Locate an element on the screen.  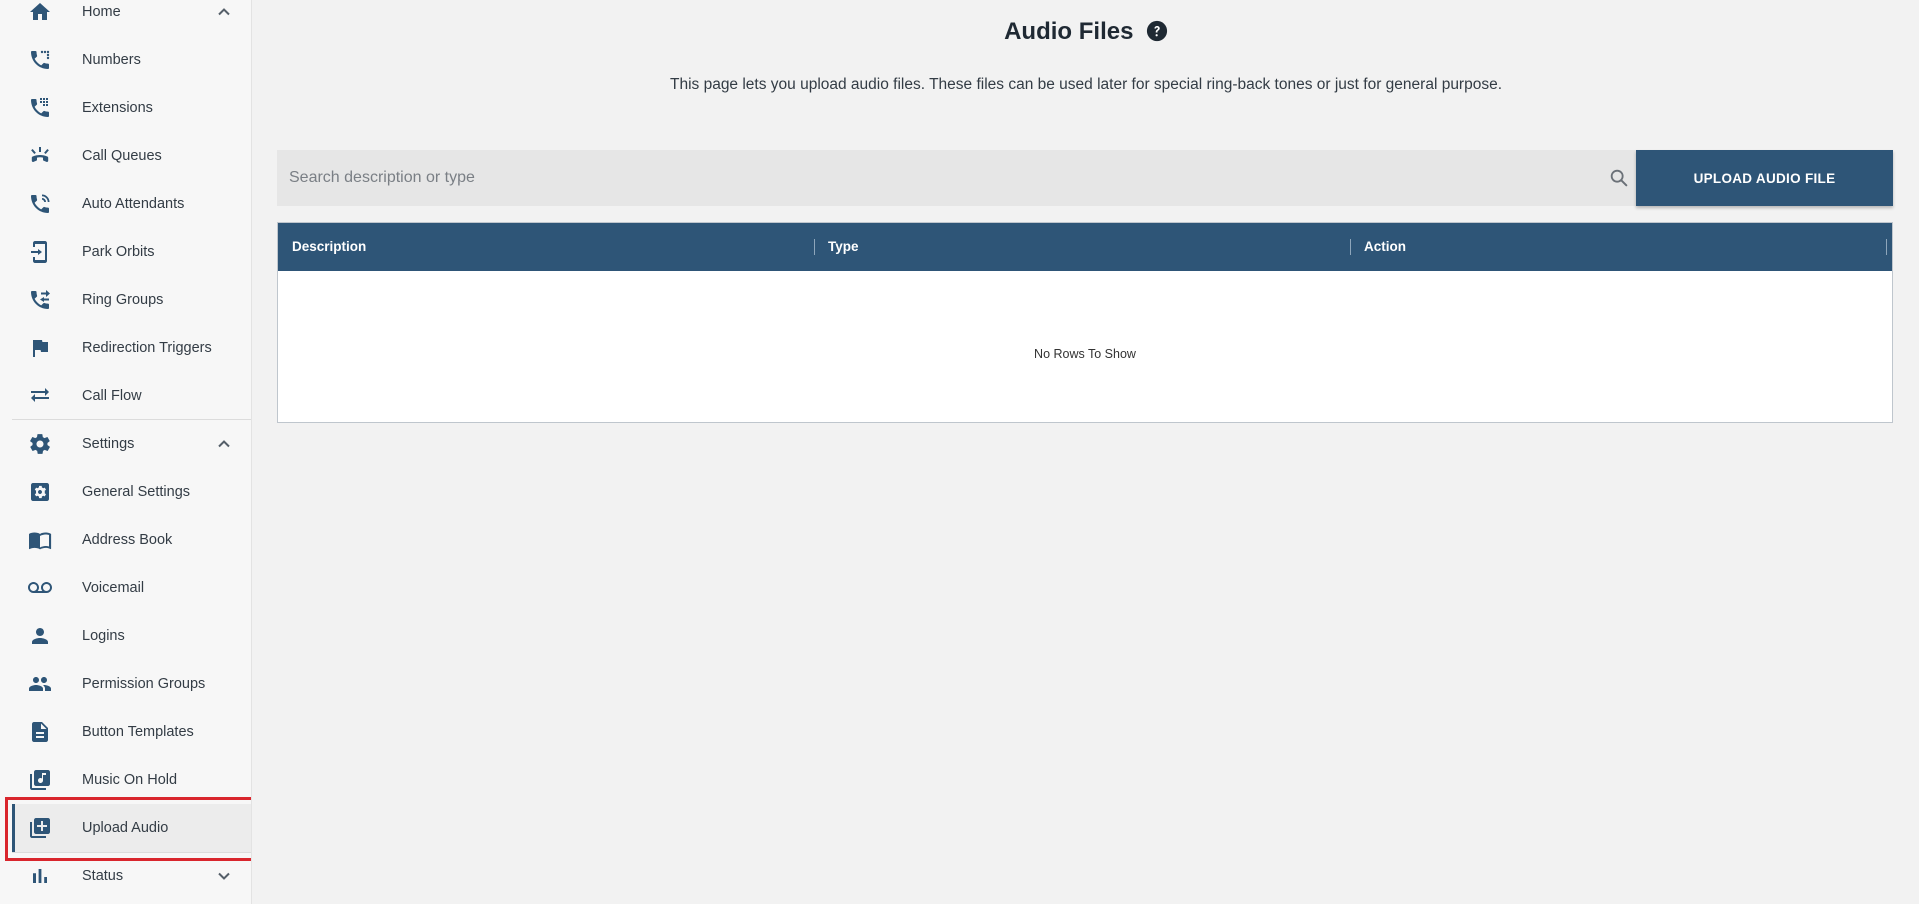
sidebar-item-label: Button Templates is located at coordinates (138, 732).